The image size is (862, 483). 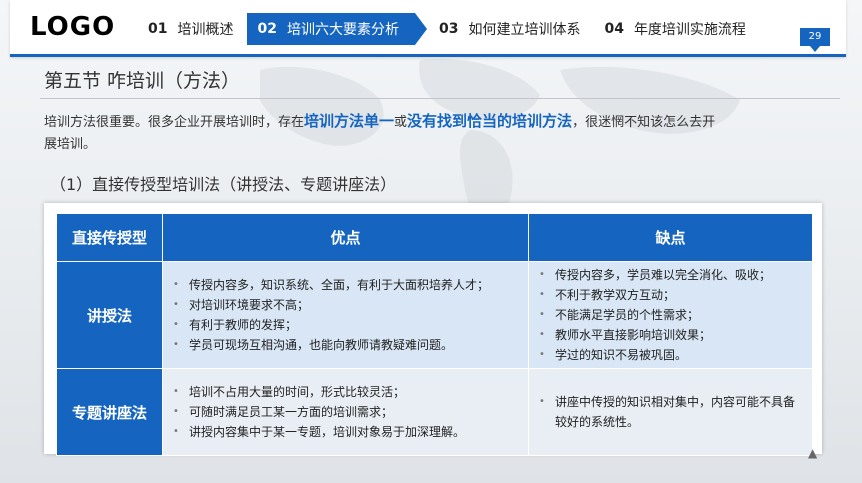 What do you see at coordinates (347, 325) in the screenshot?
I see `list-item: 有利于教师的发挥；` at bounding box center [347, 325].